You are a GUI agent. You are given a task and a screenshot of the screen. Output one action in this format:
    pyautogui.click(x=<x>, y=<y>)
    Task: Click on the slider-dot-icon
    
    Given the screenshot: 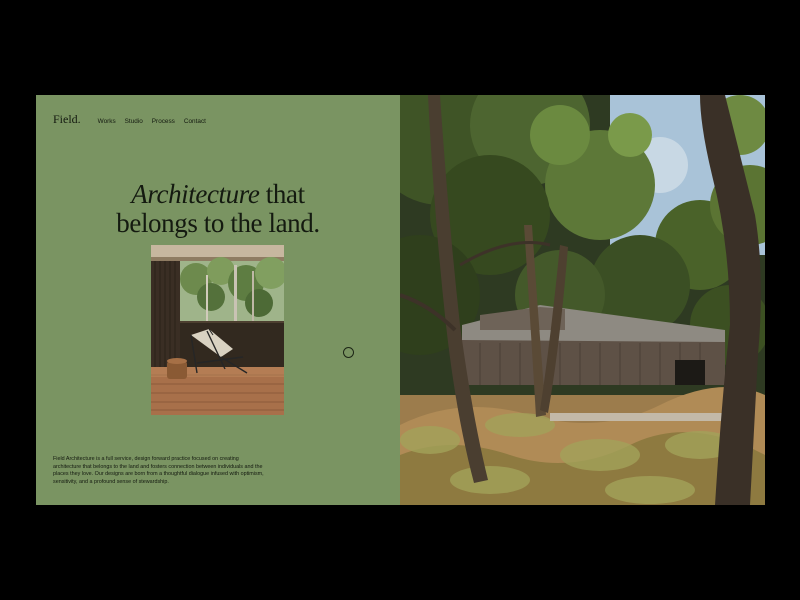 What is the action you would take?
    pyautogui.click(x=348, y=352)
    